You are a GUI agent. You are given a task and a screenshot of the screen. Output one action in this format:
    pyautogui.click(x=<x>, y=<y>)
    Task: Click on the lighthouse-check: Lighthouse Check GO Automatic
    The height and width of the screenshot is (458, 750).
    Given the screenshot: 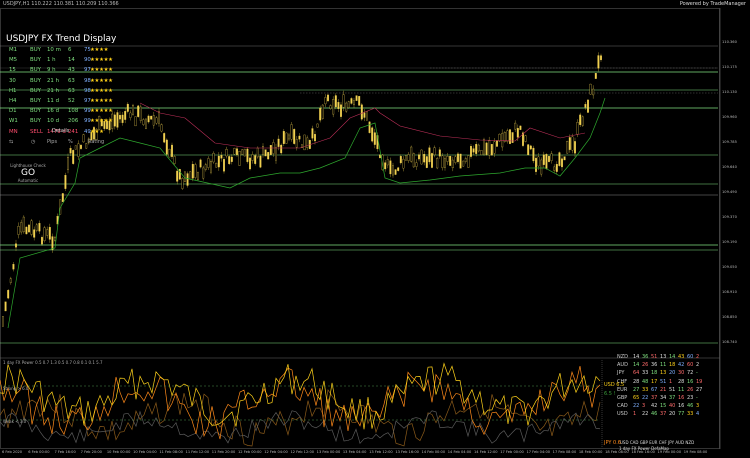 What is the action you would take?
    pyautogui.click(x=28, y=173)
    